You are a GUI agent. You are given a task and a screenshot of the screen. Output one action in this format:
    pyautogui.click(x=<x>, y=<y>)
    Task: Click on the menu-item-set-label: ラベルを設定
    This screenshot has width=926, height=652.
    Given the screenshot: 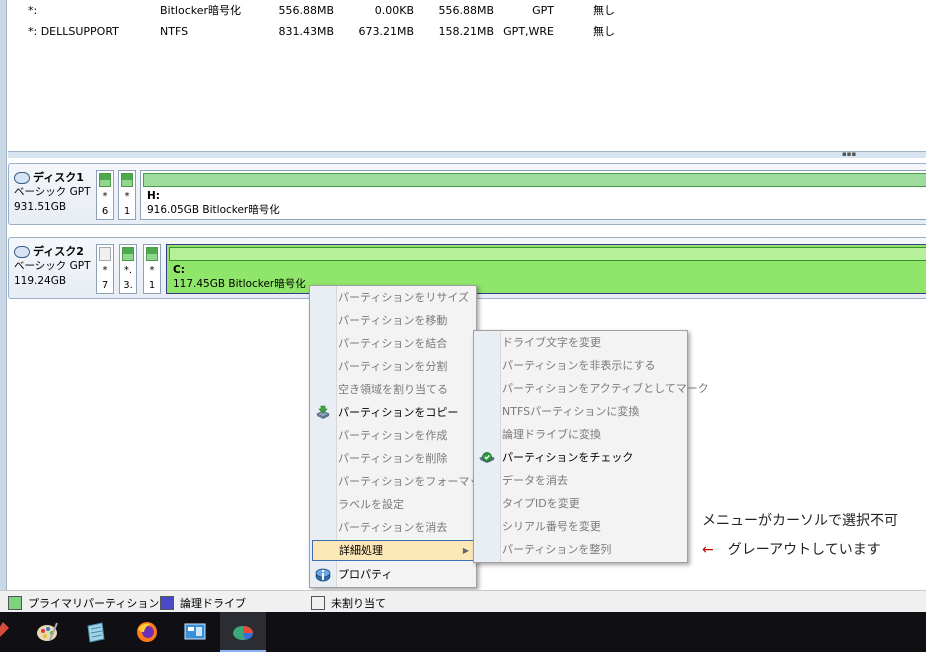 What is the action you would take?
    pyautogui.click(x=393, y=504)
    